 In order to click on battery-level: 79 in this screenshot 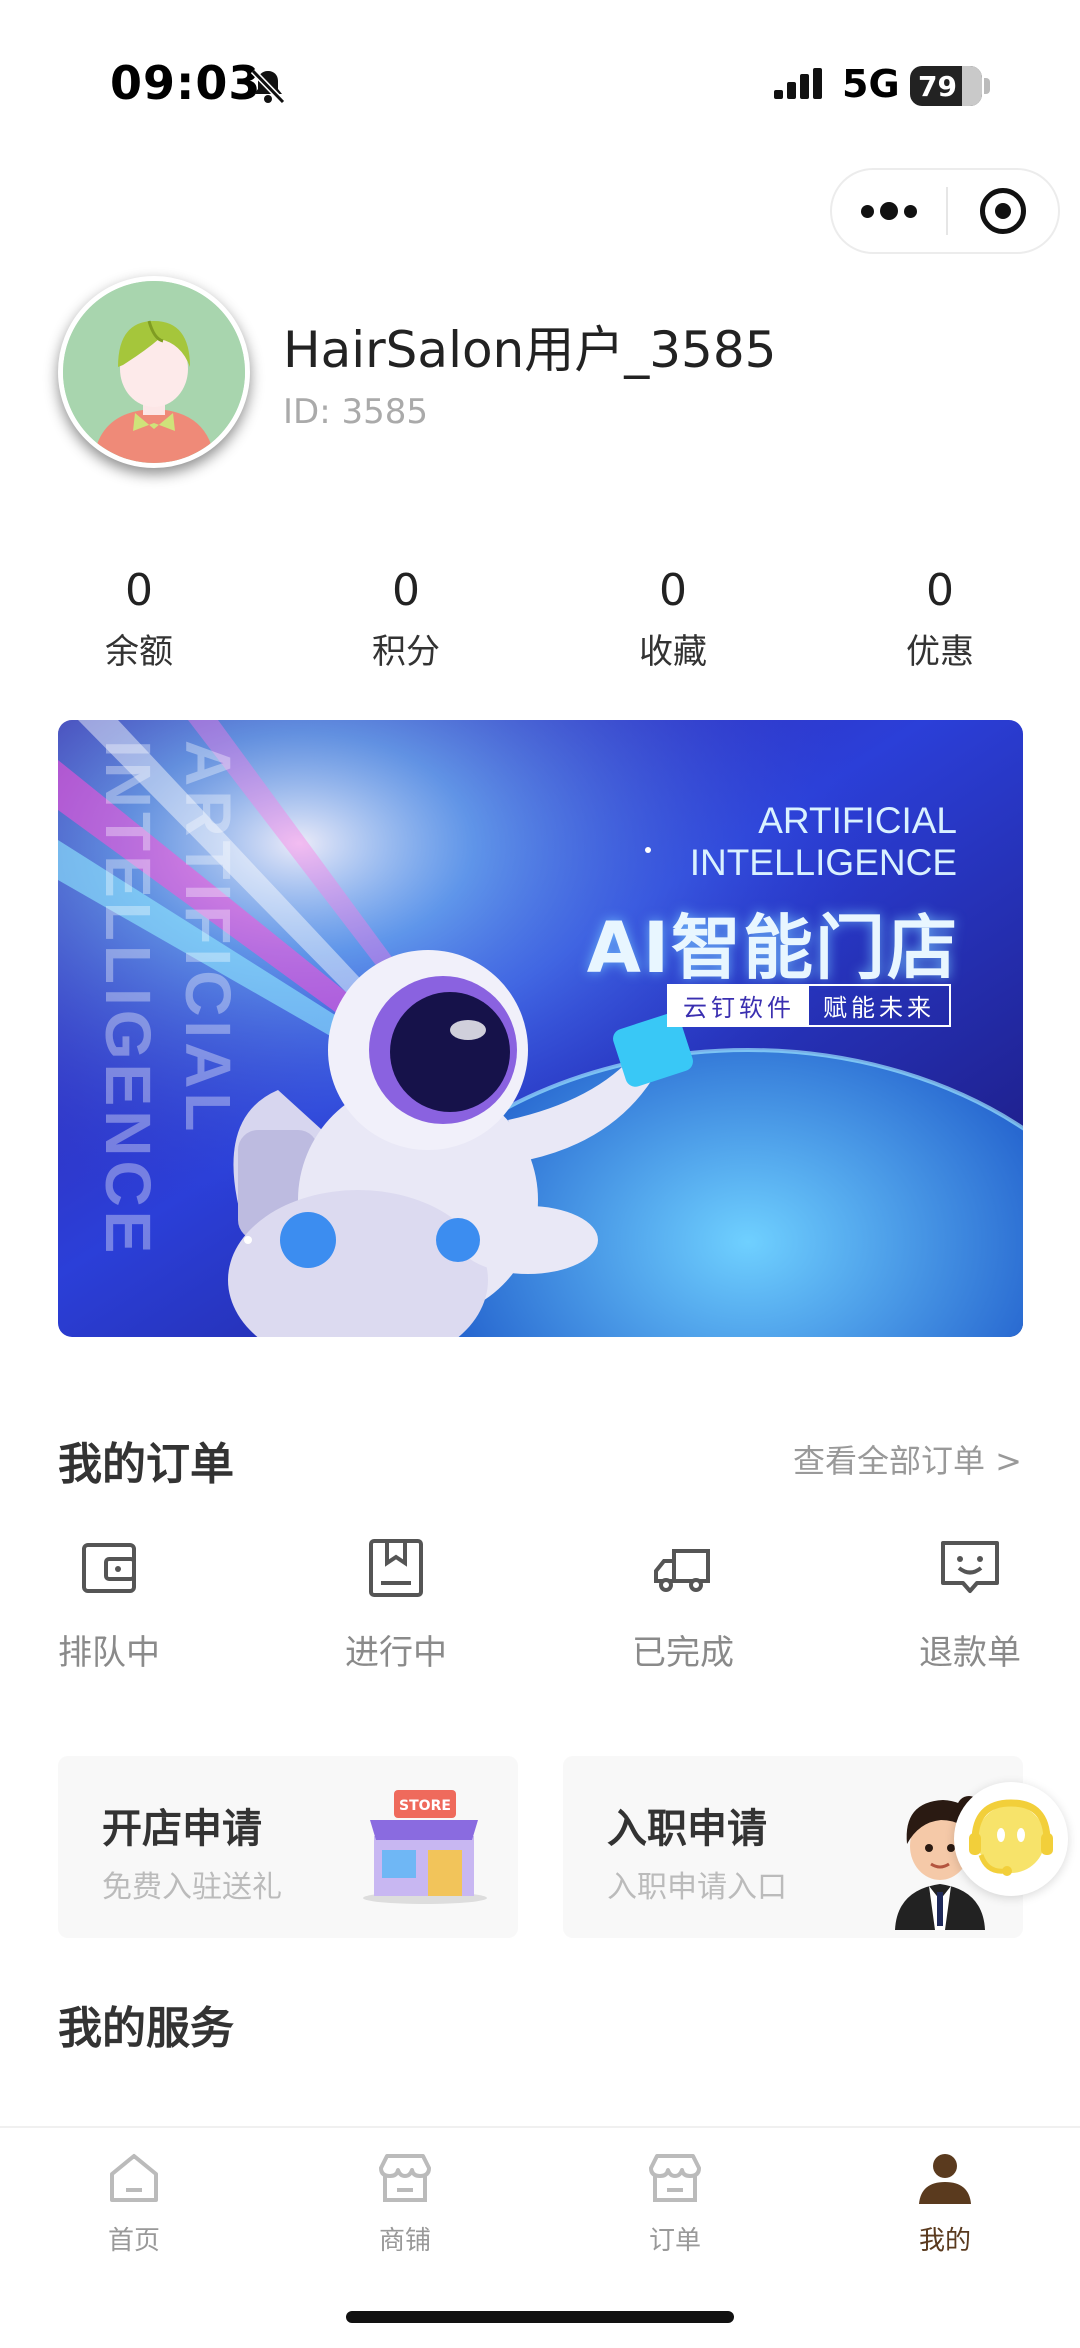, I will do `click(937, 86)`.